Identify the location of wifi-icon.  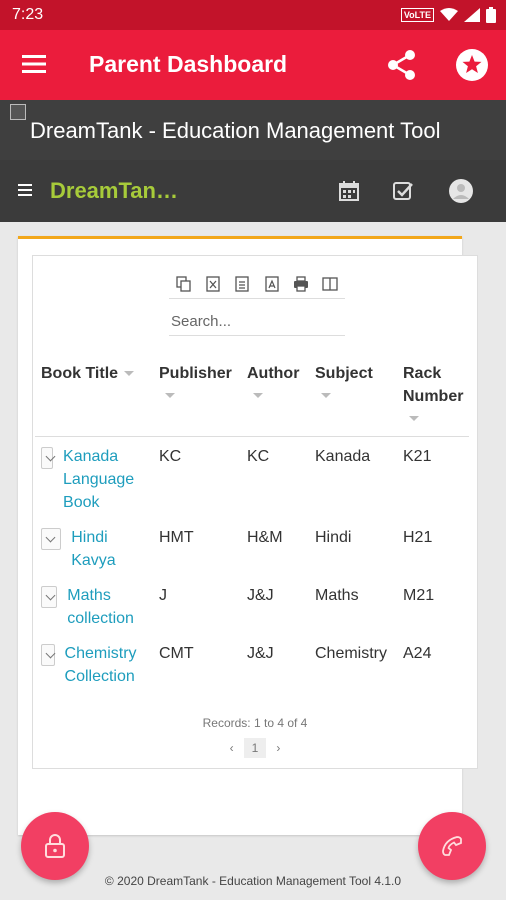
(449, 14).